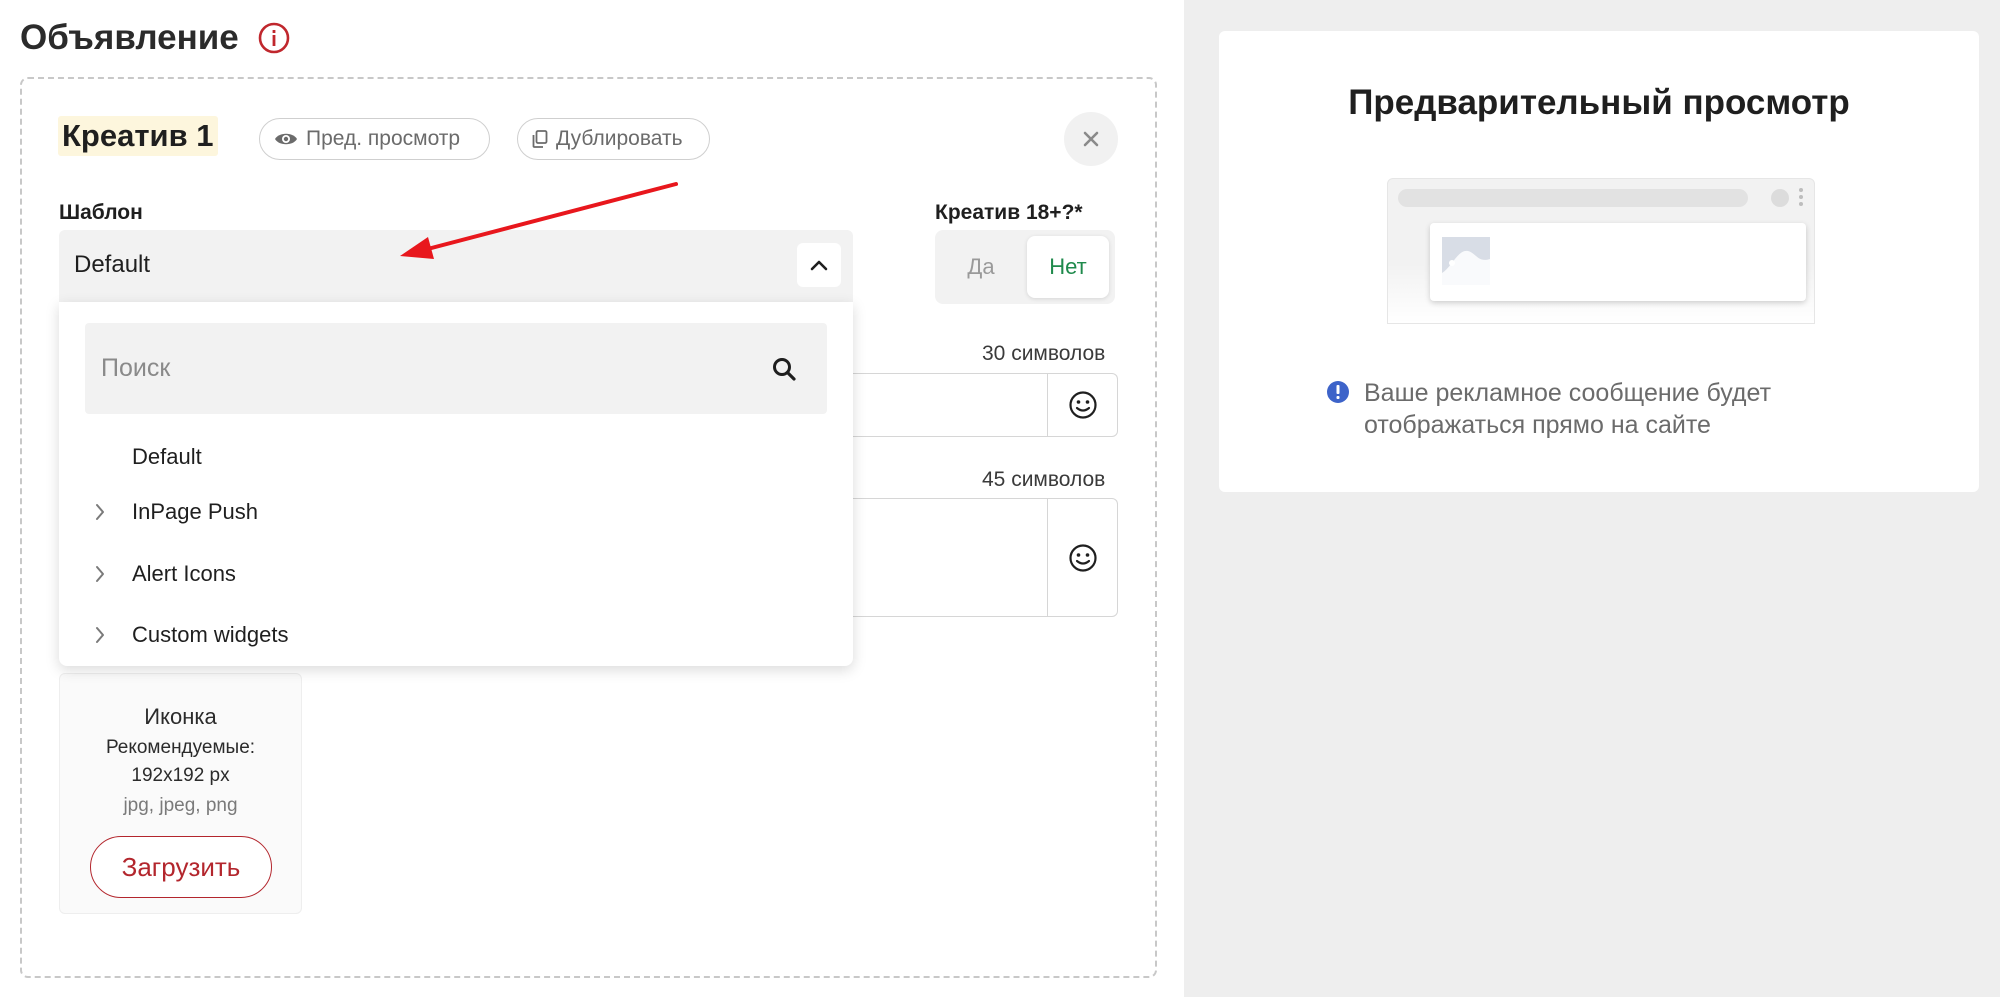 This screenshot has width=2000, height=997. Describe the element at coordinates (129, 37) in the screenshot. I see `section-title: Объявление` at that location.